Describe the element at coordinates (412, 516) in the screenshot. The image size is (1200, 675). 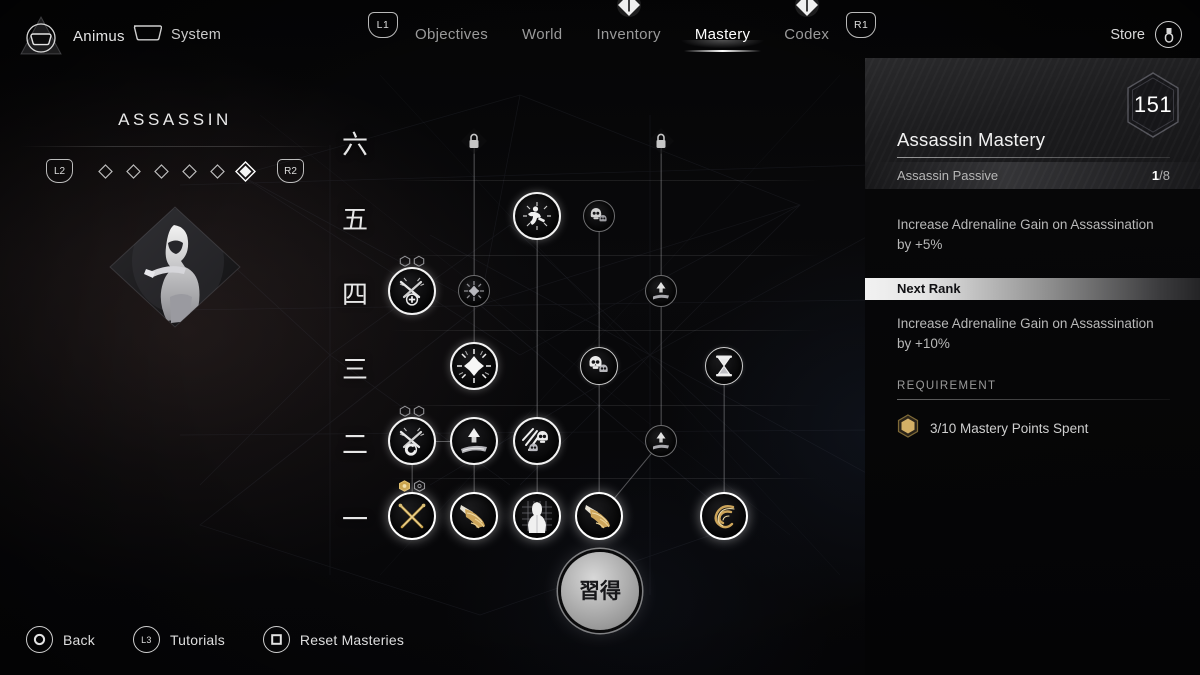
I see `node-dual-blades` at that location.